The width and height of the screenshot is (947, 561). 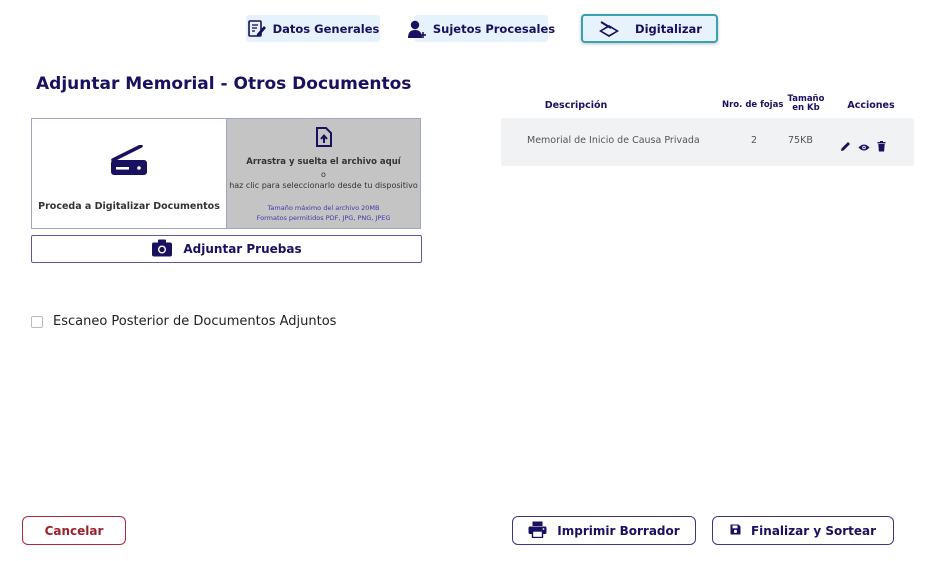 I want to click on digitalize-label: Proceda a Digitalizar Documentos, so click(x=129, y=206).